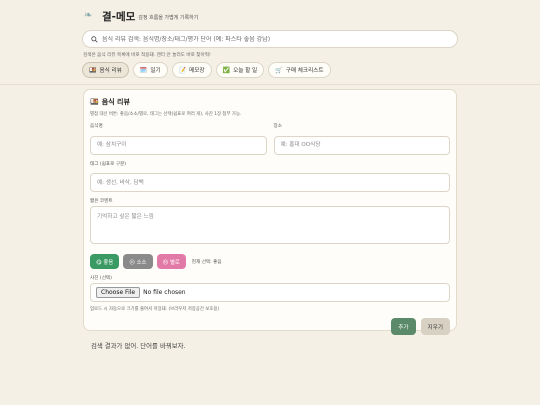 The image size is (540, 405). Describe the element at coordinates (108, 164) in the screenshot. I see `tags-label: 태그 (쉼표로 구분)` at that location.